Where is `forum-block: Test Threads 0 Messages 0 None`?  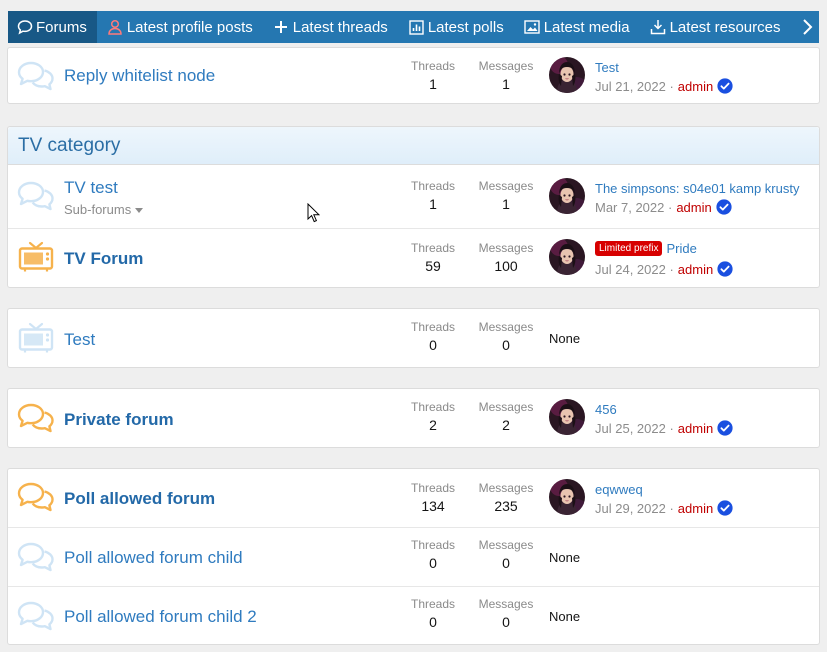 forum-block: Test Threads 0 Messages 0 None is located at coordinates (413, 338).